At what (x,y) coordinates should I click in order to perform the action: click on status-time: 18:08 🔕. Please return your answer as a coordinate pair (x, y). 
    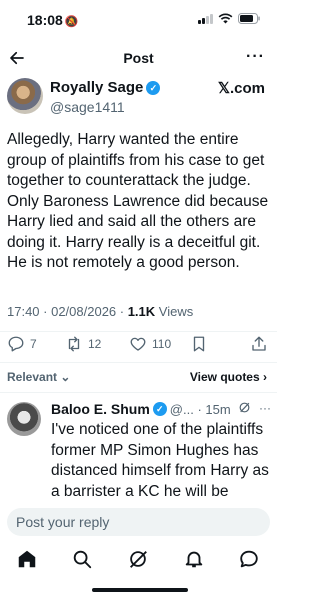
    Looking at the image, I should click on (53, 20).